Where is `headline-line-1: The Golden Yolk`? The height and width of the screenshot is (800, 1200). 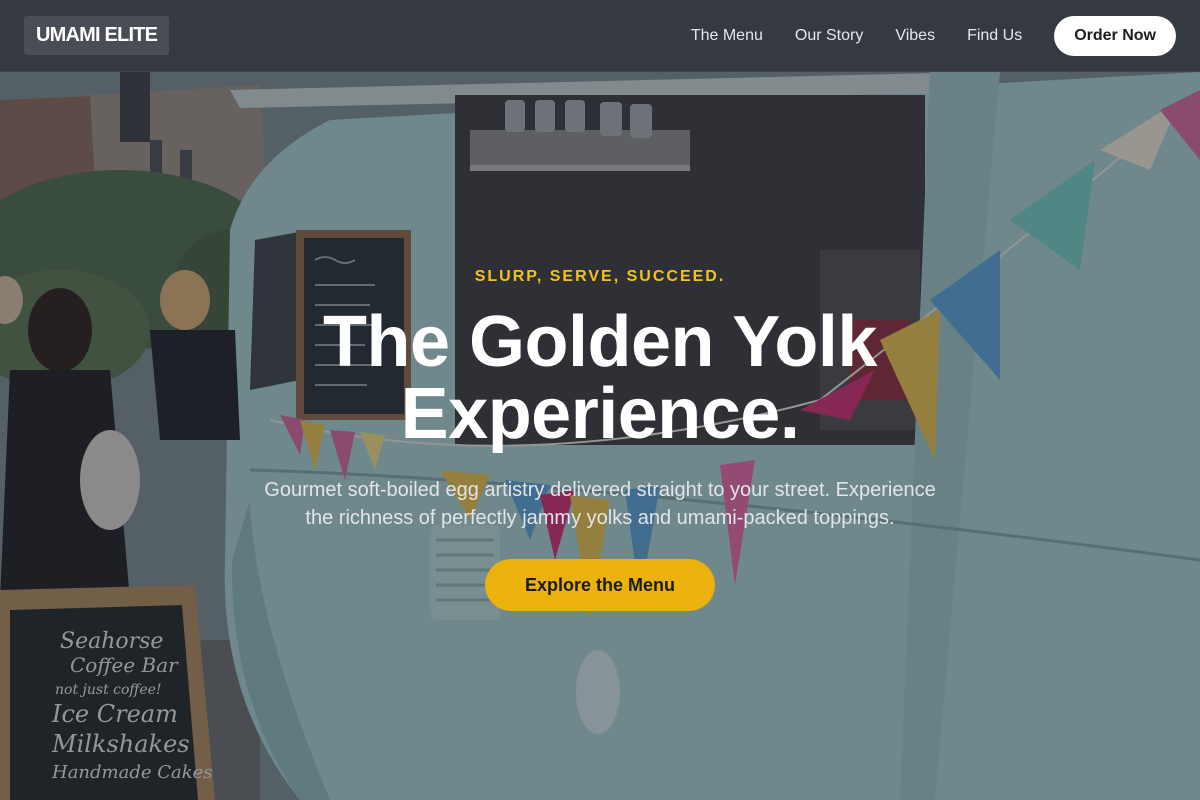
headline-line-1: The Golden Yolk is located at coordinates (600, 342).